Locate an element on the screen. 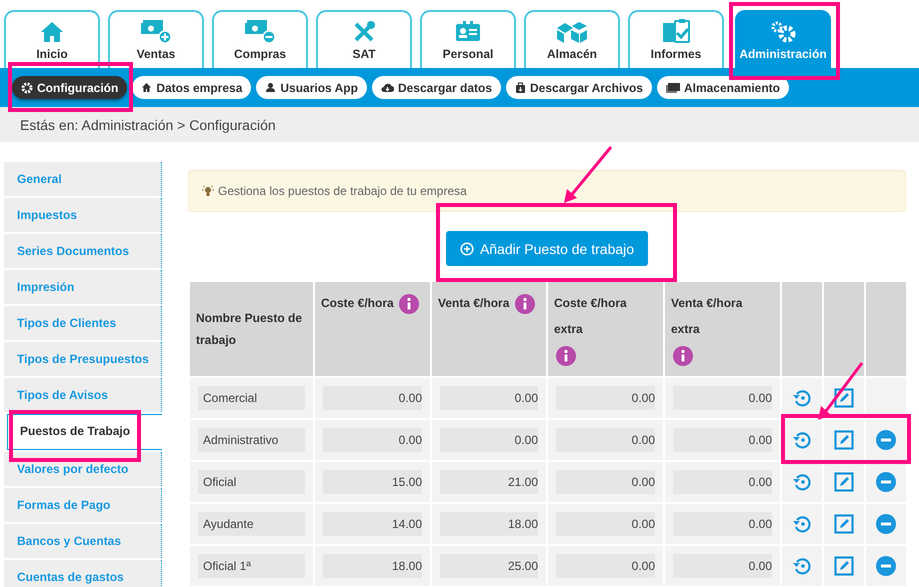  briefcase-download-icon is located at coordinates (520, 87).